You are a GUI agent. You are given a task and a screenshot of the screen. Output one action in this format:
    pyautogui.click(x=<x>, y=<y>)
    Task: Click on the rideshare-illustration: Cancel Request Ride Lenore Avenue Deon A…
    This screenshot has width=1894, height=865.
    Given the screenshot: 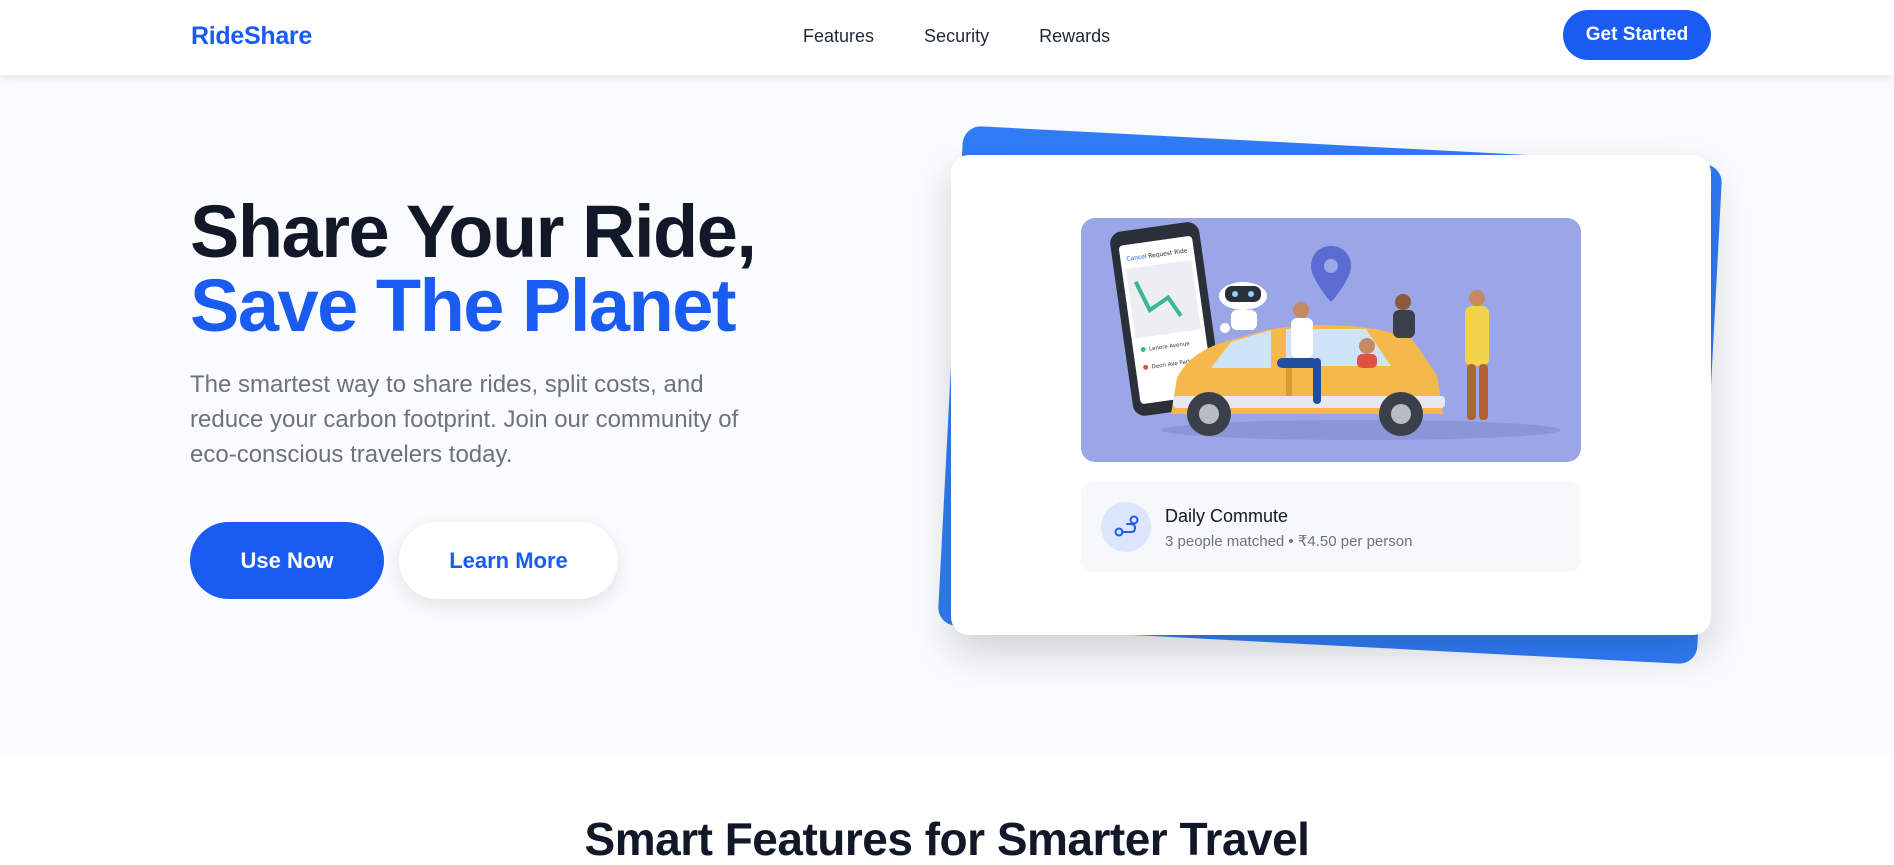 What is the action you would take?
    pyautogui.click(x=1331, y=340)
    